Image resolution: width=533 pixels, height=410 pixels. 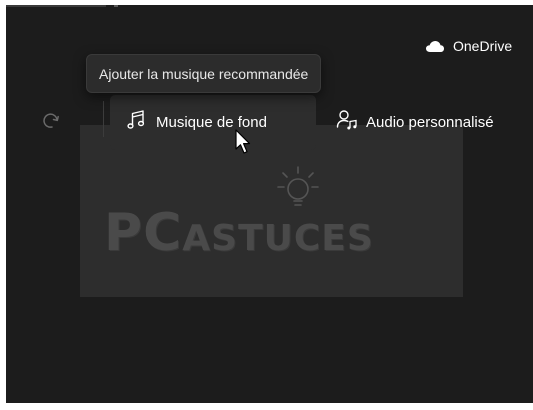 I want to click on custom-audio-button: Audio personnalisé, so click(x=415, y=122).